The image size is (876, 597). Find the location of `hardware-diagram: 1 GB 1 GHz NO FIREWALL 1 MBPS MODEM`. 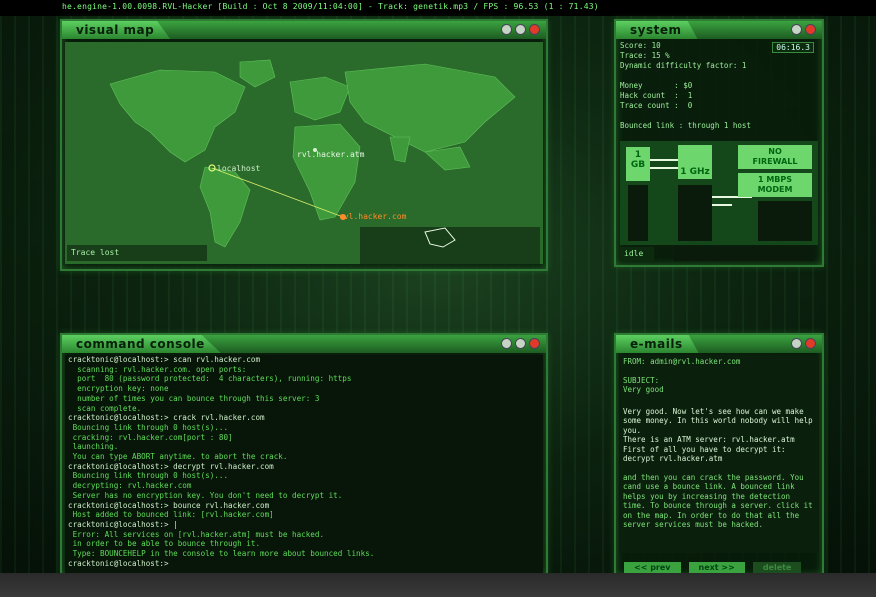

hardware-diagram: 1 GB 1 GHz NO FIREWALL 1 MBPS MODEM is located at coordinates (719, 193).